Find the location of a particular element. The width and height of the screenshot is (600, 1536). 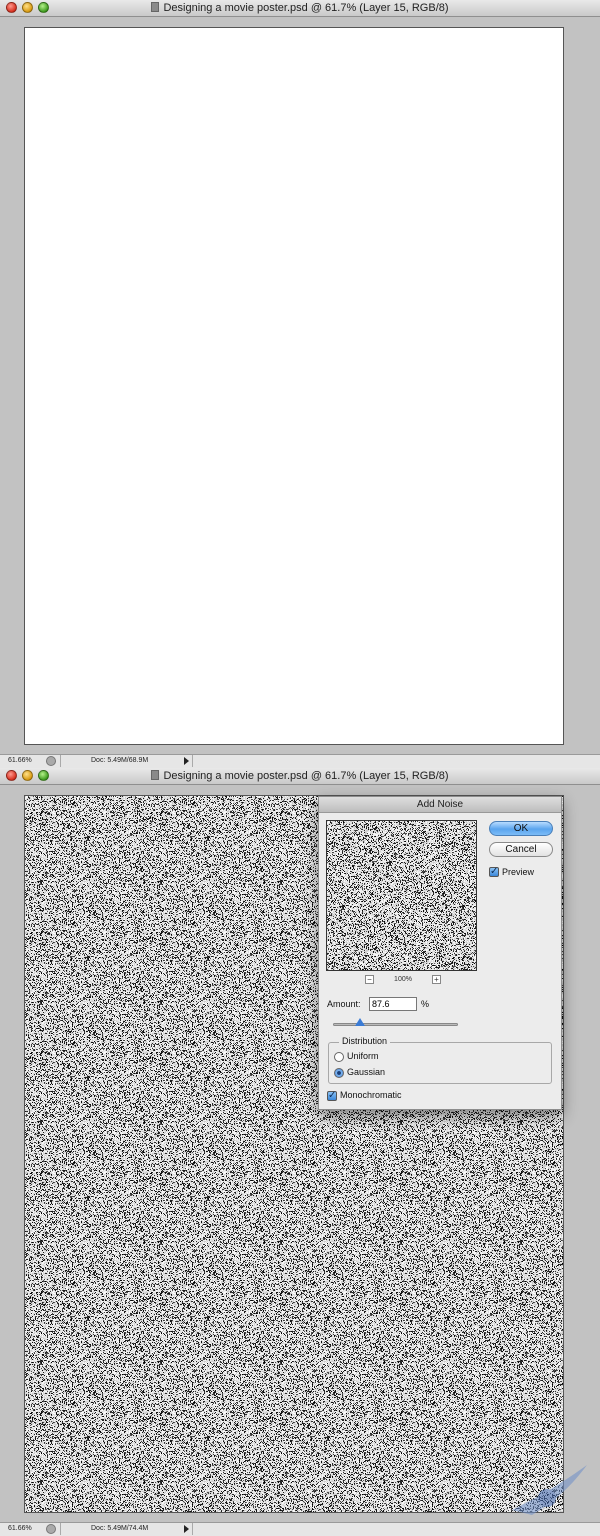

amount-label: Amount: is located at coordinates (344, 1004).